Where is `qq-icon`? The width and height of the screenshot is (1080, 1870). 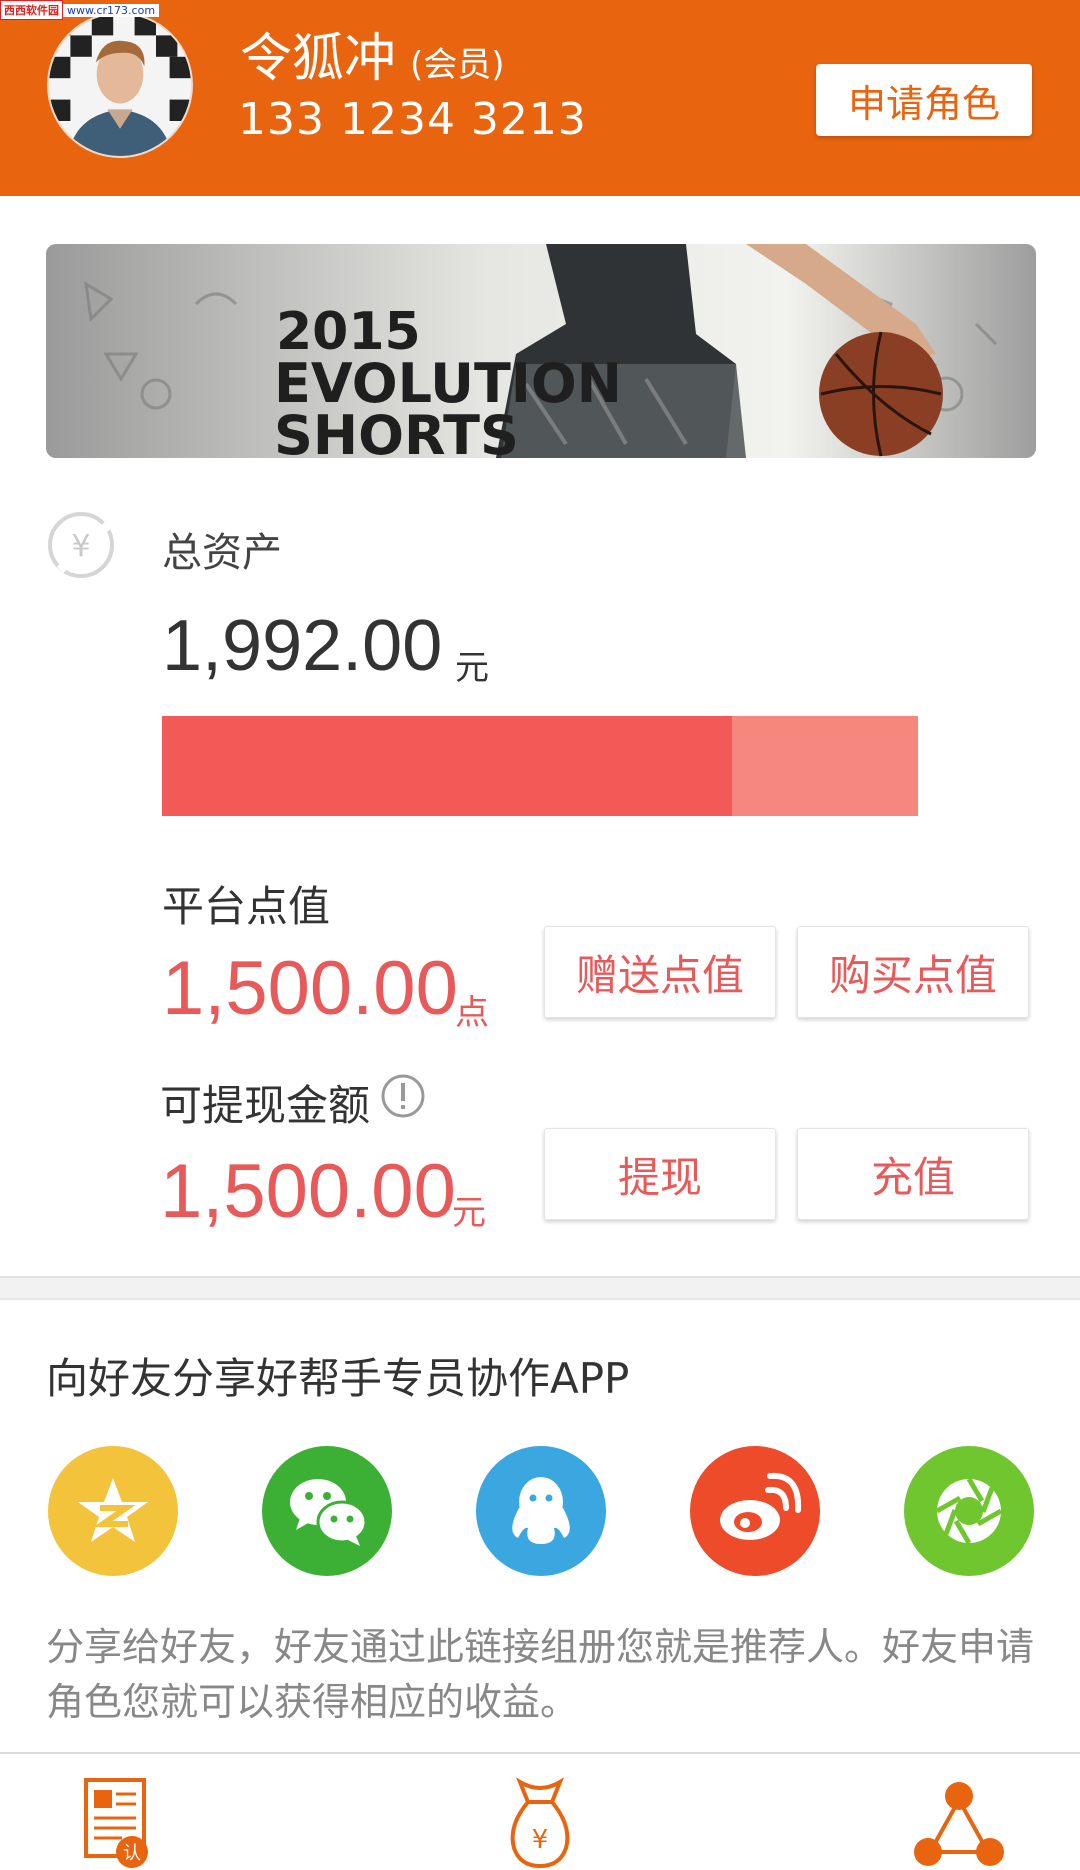 qq-icon is located at coordinates (541, 1510).